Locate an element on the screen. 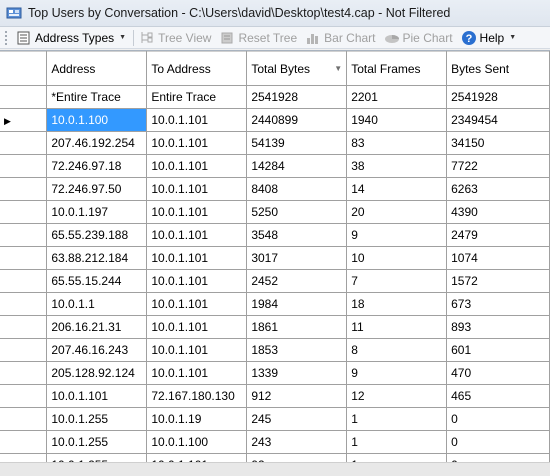  table-cell: 1572 is located at coordinates (498, 281).